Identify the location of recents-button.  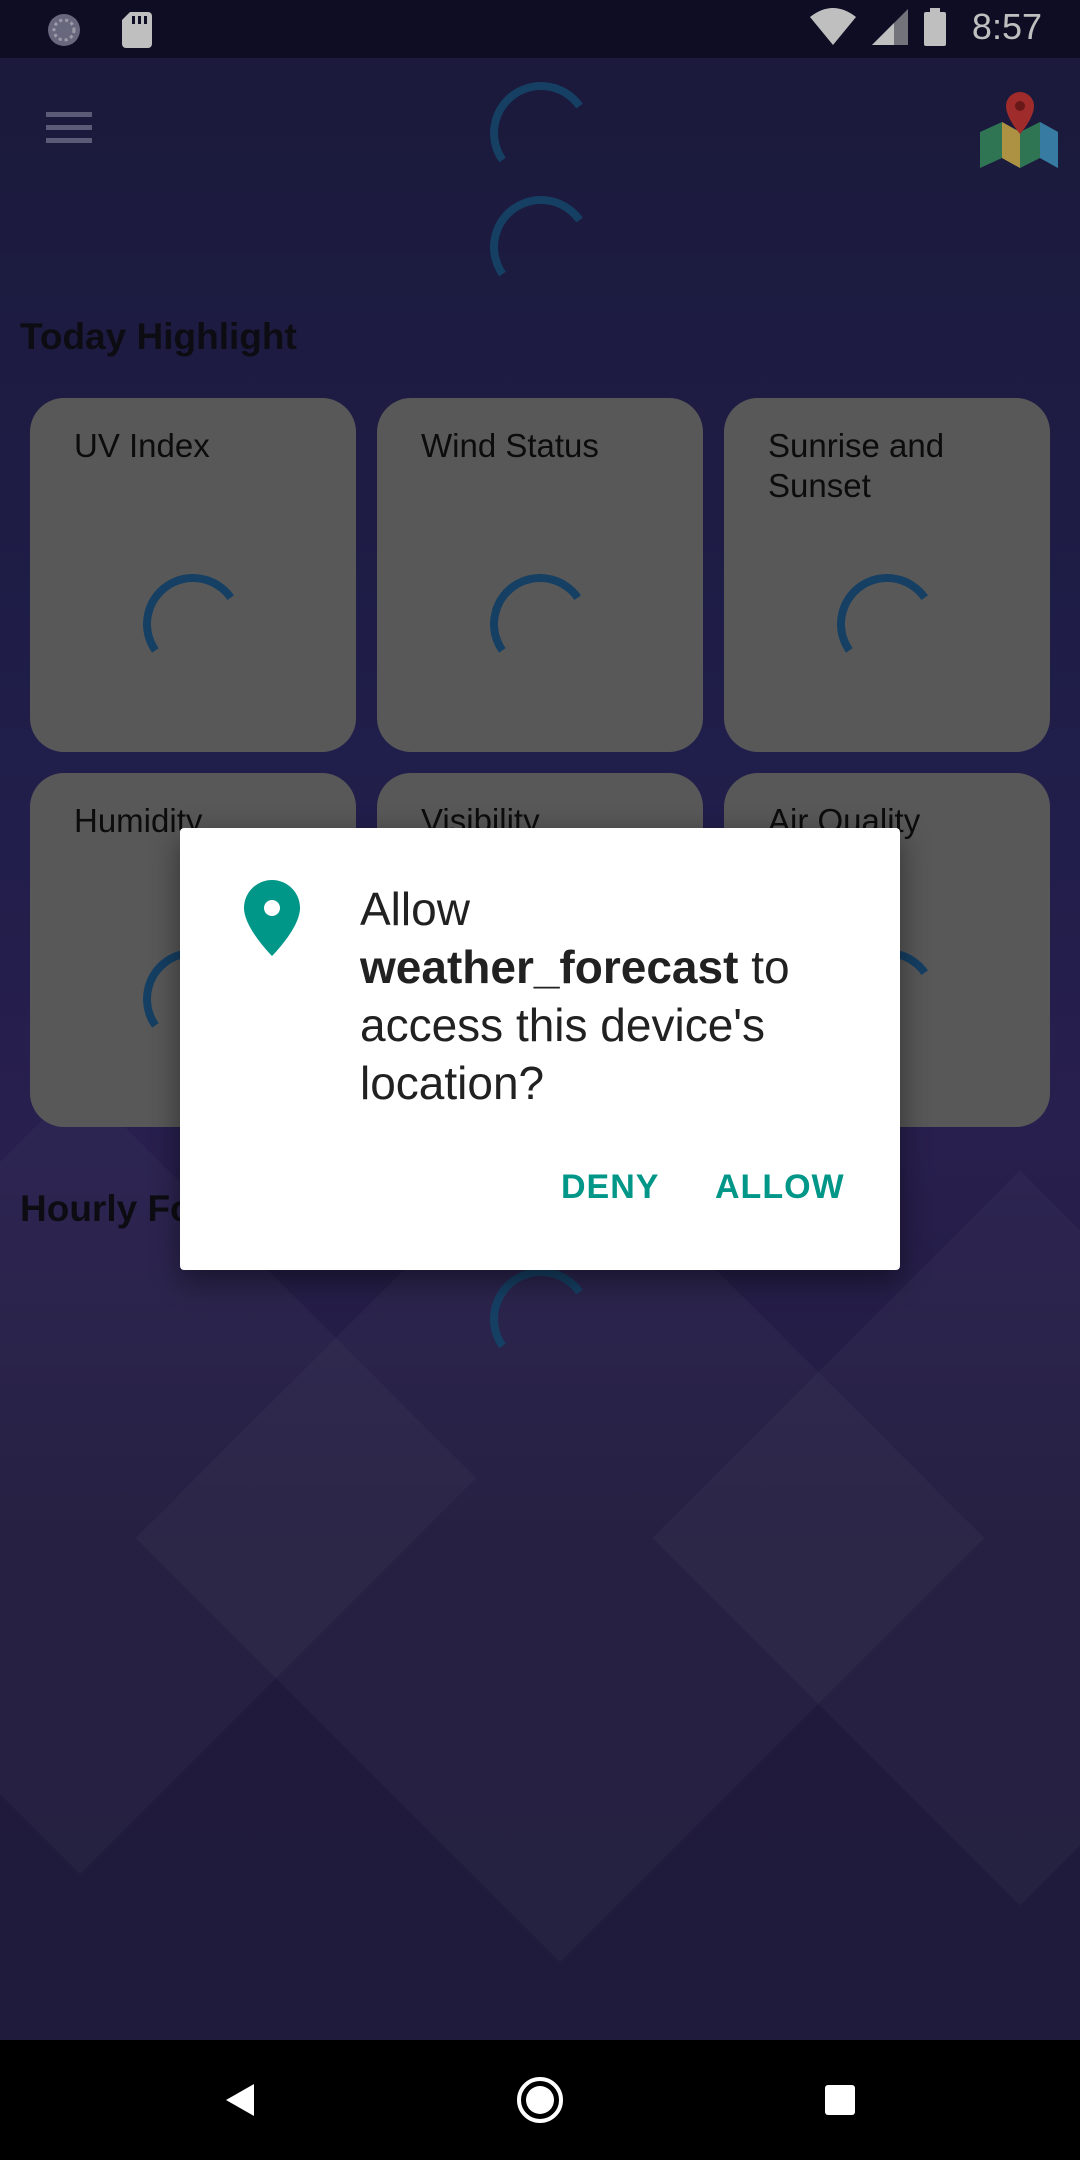
(840, 2100).